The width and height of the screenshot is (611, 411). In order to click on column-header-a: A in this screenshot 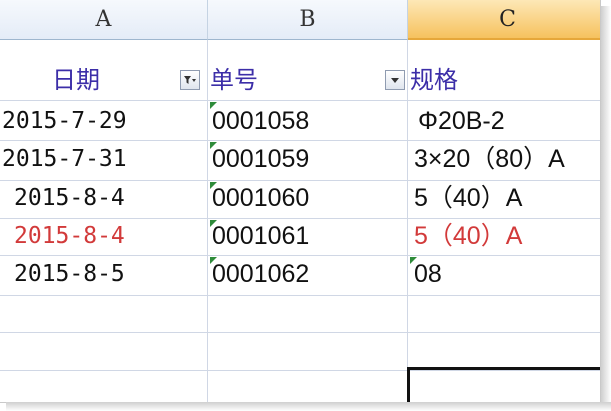, I will do `click(104, 20)`.